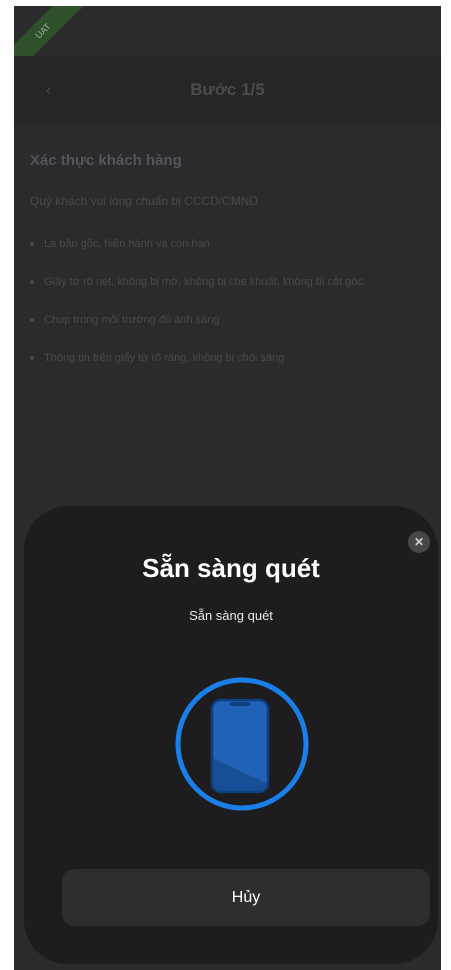 This screenshot has width=451, height=970. Describe the element at coordinates (246, 897) in the screenshot. I see `cancel-button: Hủy` at that location.